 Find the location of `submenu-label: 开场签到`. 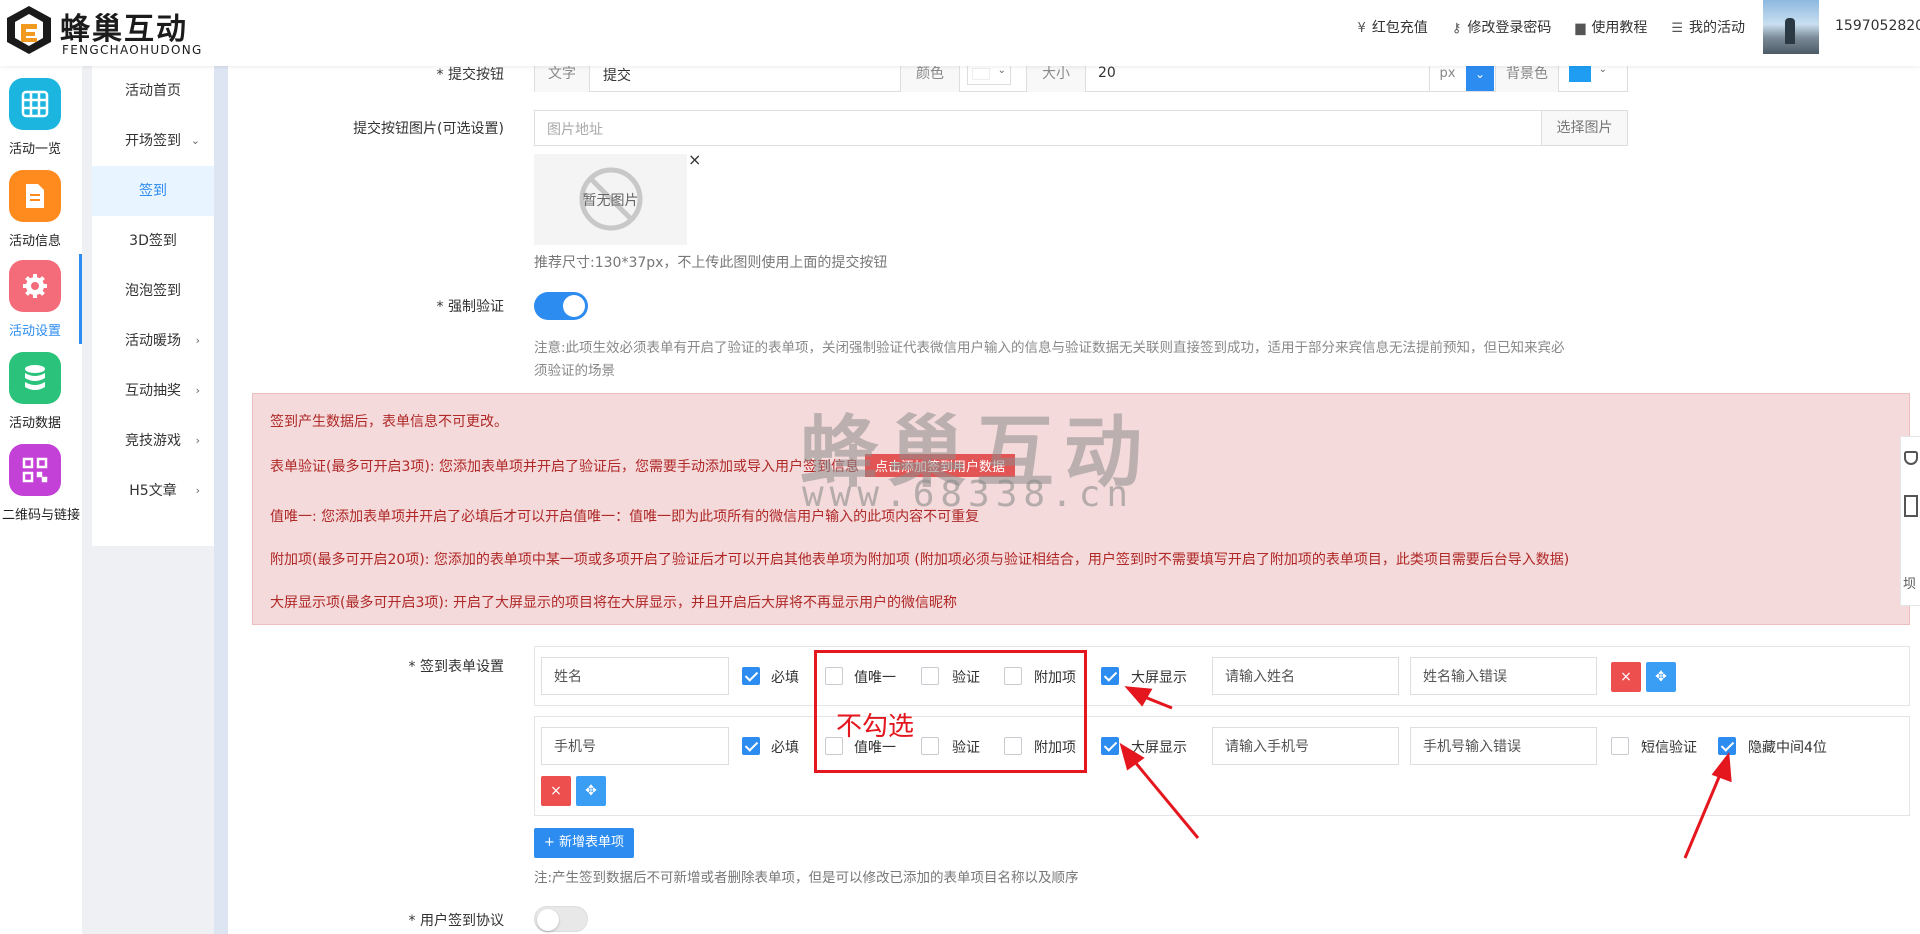

submenu-label: 开场签到 is located at coordinates (153, 141).